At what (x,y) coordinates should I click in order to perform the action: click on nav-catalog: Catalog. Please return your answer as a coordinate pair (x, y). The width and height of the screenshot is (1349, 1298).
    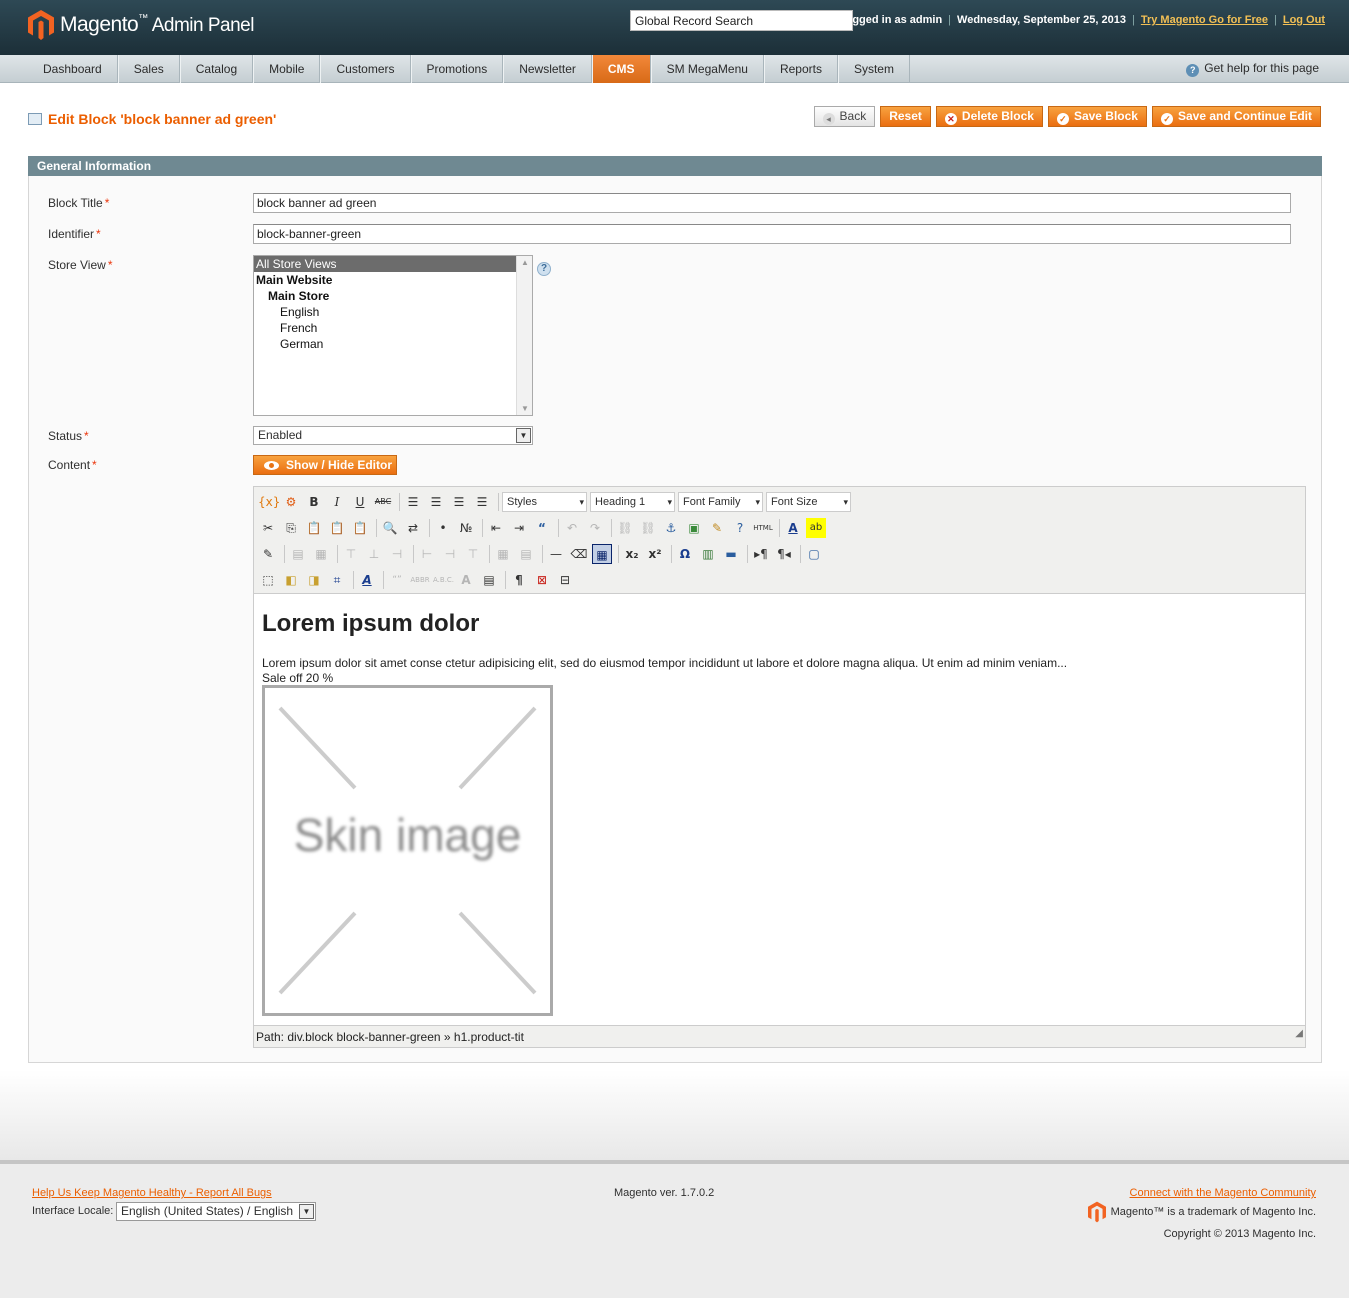
    Looking at the image, I should click on (216, 69).